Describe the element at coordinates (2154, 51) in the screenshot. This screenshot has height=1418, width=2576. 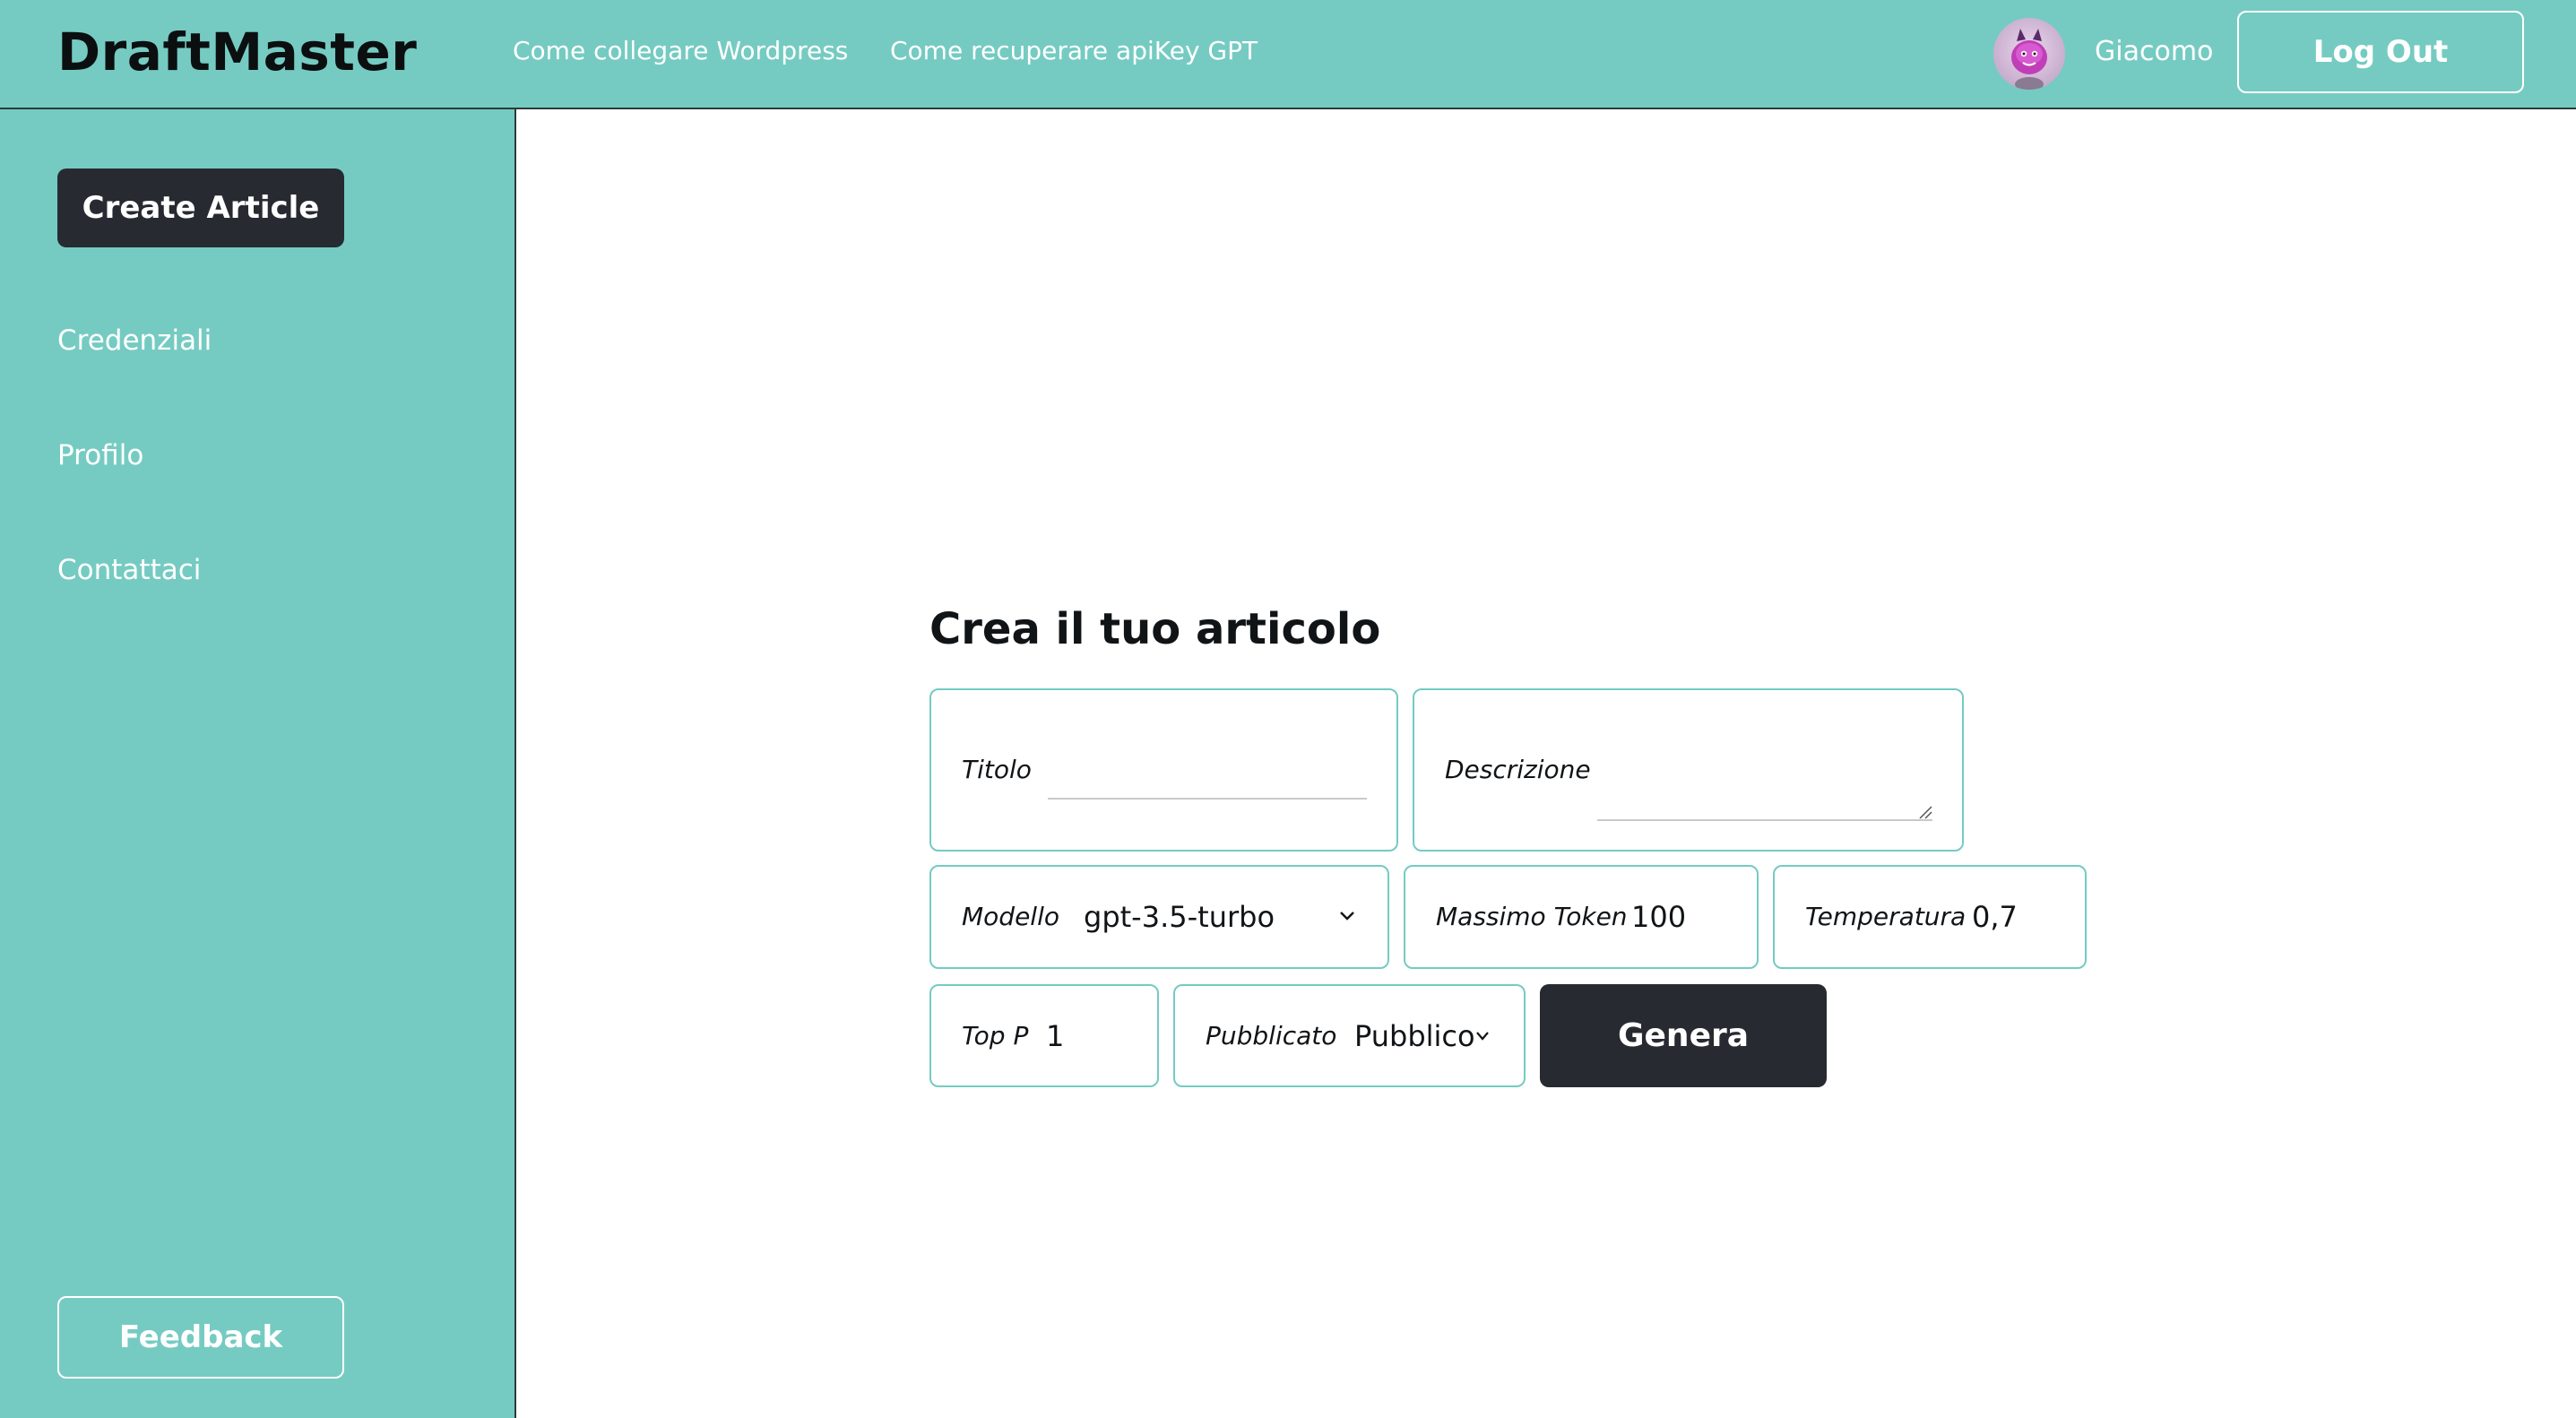
I see `user-name: Giacomo` at that location.